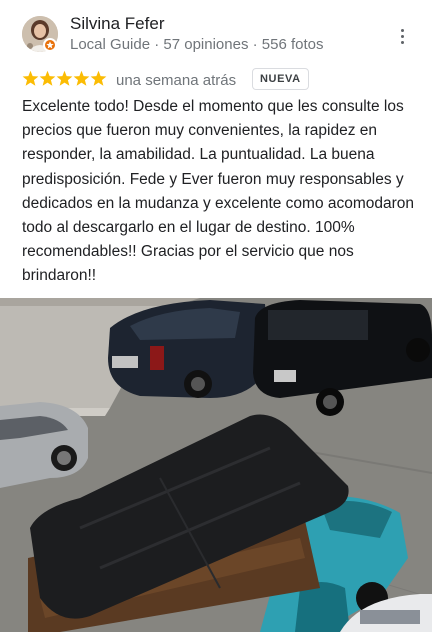  I want to click on new-badge: NUEVA, so click(280, 79).